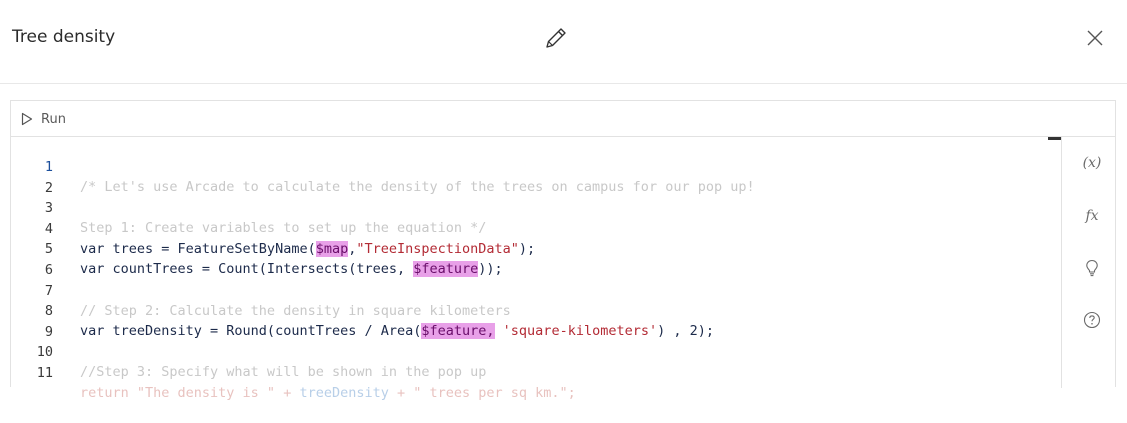  Describe the element at coordinates (556, 38) in the screenshot. I see `pencil-edit-icon` at that location.